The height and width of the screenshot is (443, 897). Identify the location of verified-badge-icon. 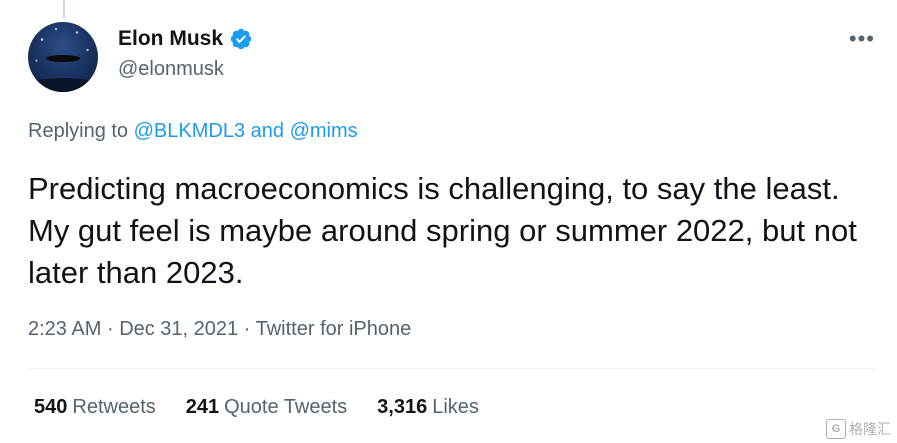
(241, 39).